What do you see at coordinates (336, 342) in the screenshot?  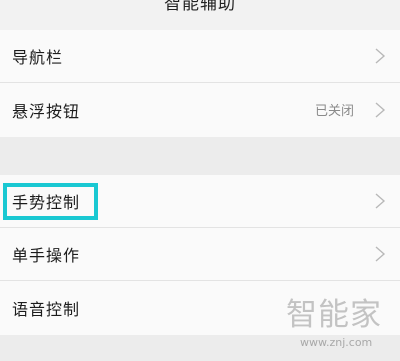 I see `watermark-url: www.znj.com` at bounding box center [336, 342].